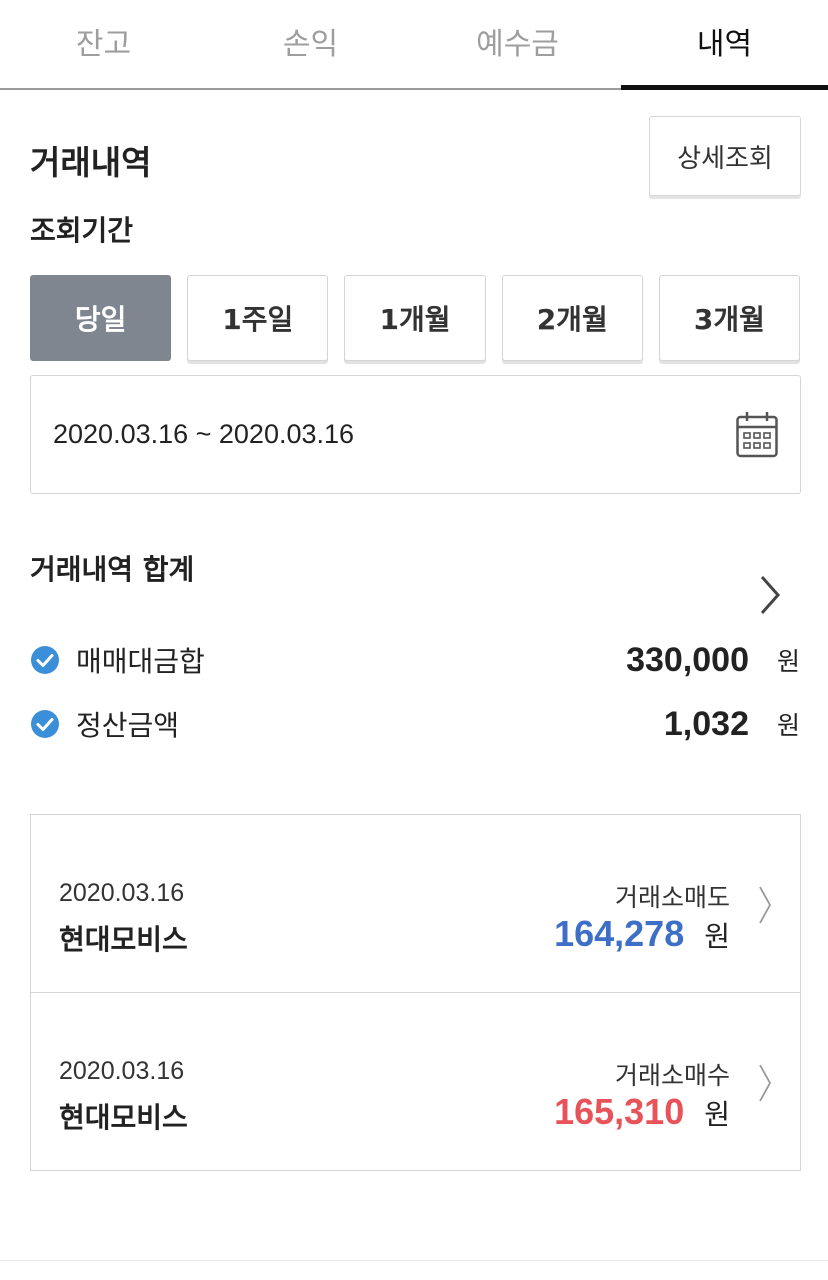 The image size is (828, 1280). What do you see at coordinates (729, 318) in the screenshot?
I see `period-3month-button: 3개월` at bounding box center [729, 318].